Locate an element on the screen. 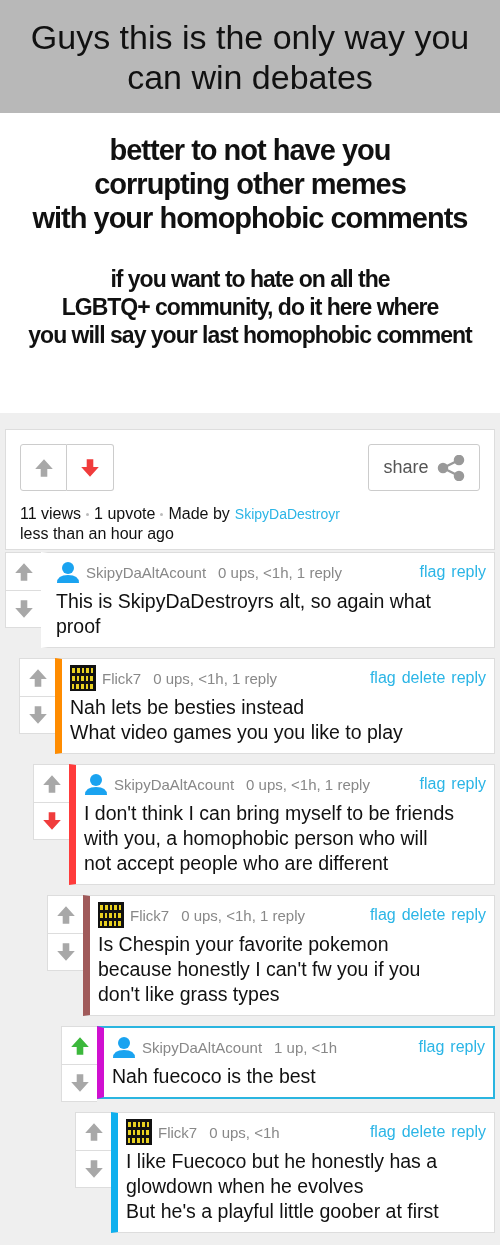 The height and width of the screenshot is (1245, 500). meme-text: you will say your last homophobic comment is located at coordinates (250, 335).